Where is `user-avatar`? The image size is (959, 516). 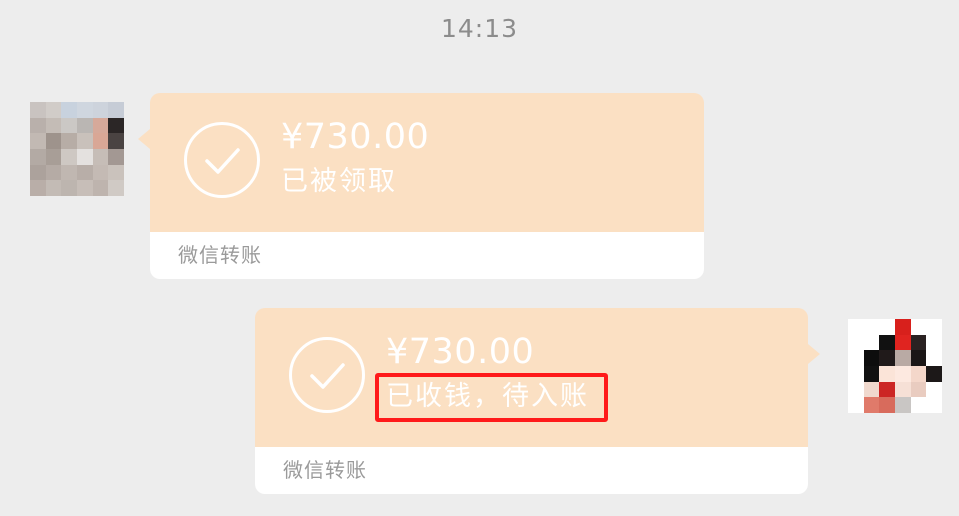 user-avatar is located at coordinates (895, 366).